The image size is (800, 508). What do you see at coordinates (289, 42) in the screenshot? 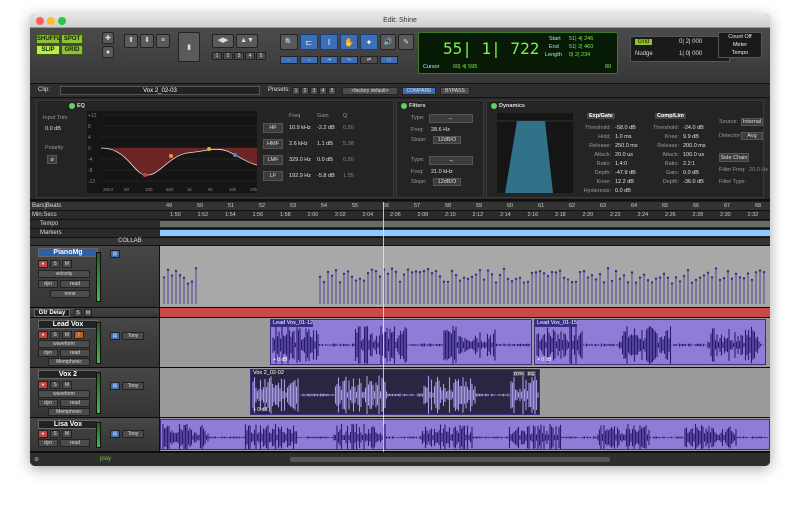
I see `zoomer-tool-icon: 🔍` at bounding box center [289, 42].